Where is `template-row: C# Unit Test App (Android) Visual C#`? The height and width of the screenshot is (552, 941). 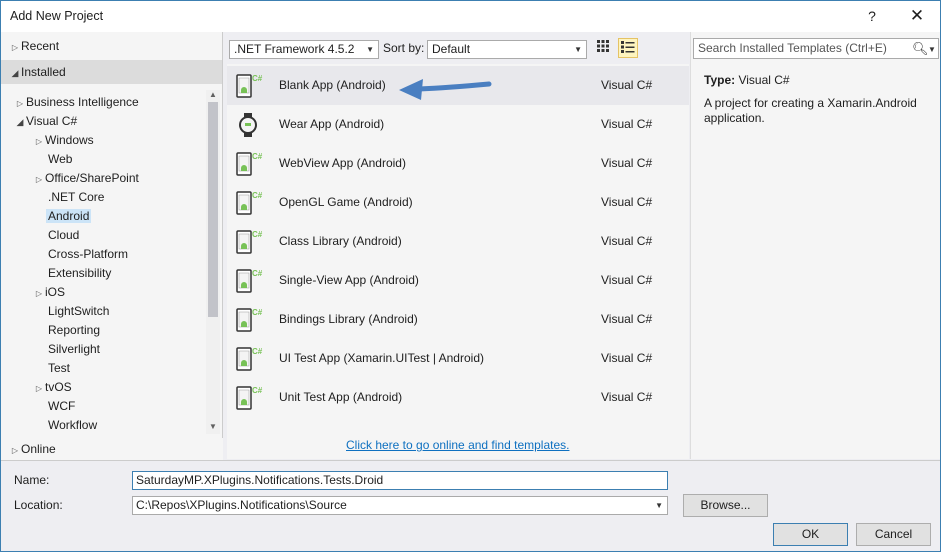
template-row: C# Unit Test App (Android) Visual C# is located at coordinates (458, 397).